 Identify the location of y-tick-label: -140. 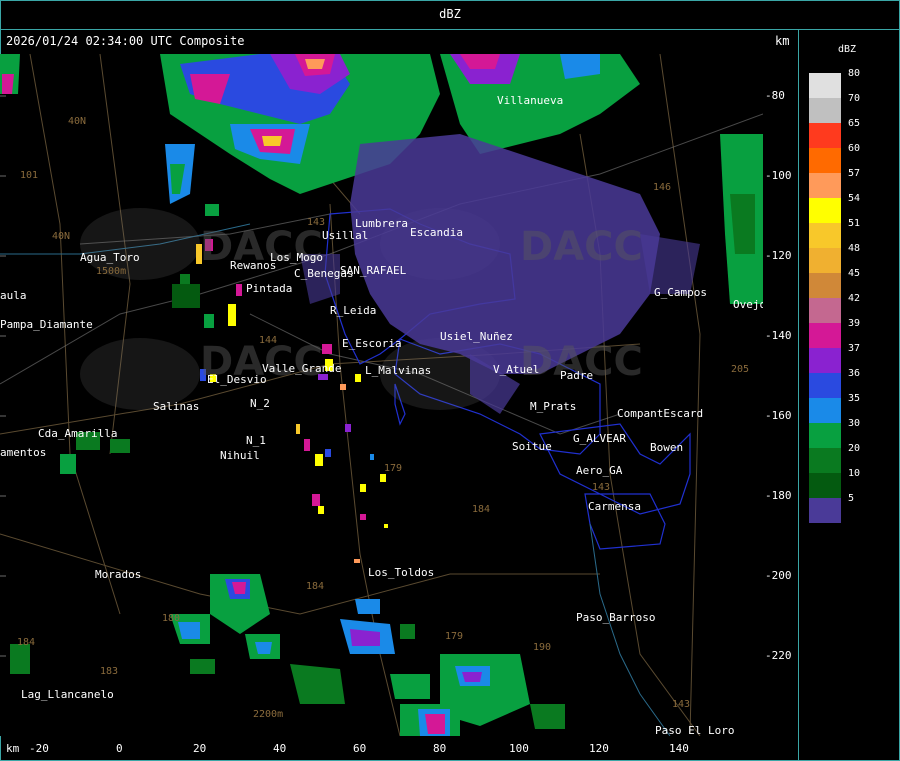
(778, 335).